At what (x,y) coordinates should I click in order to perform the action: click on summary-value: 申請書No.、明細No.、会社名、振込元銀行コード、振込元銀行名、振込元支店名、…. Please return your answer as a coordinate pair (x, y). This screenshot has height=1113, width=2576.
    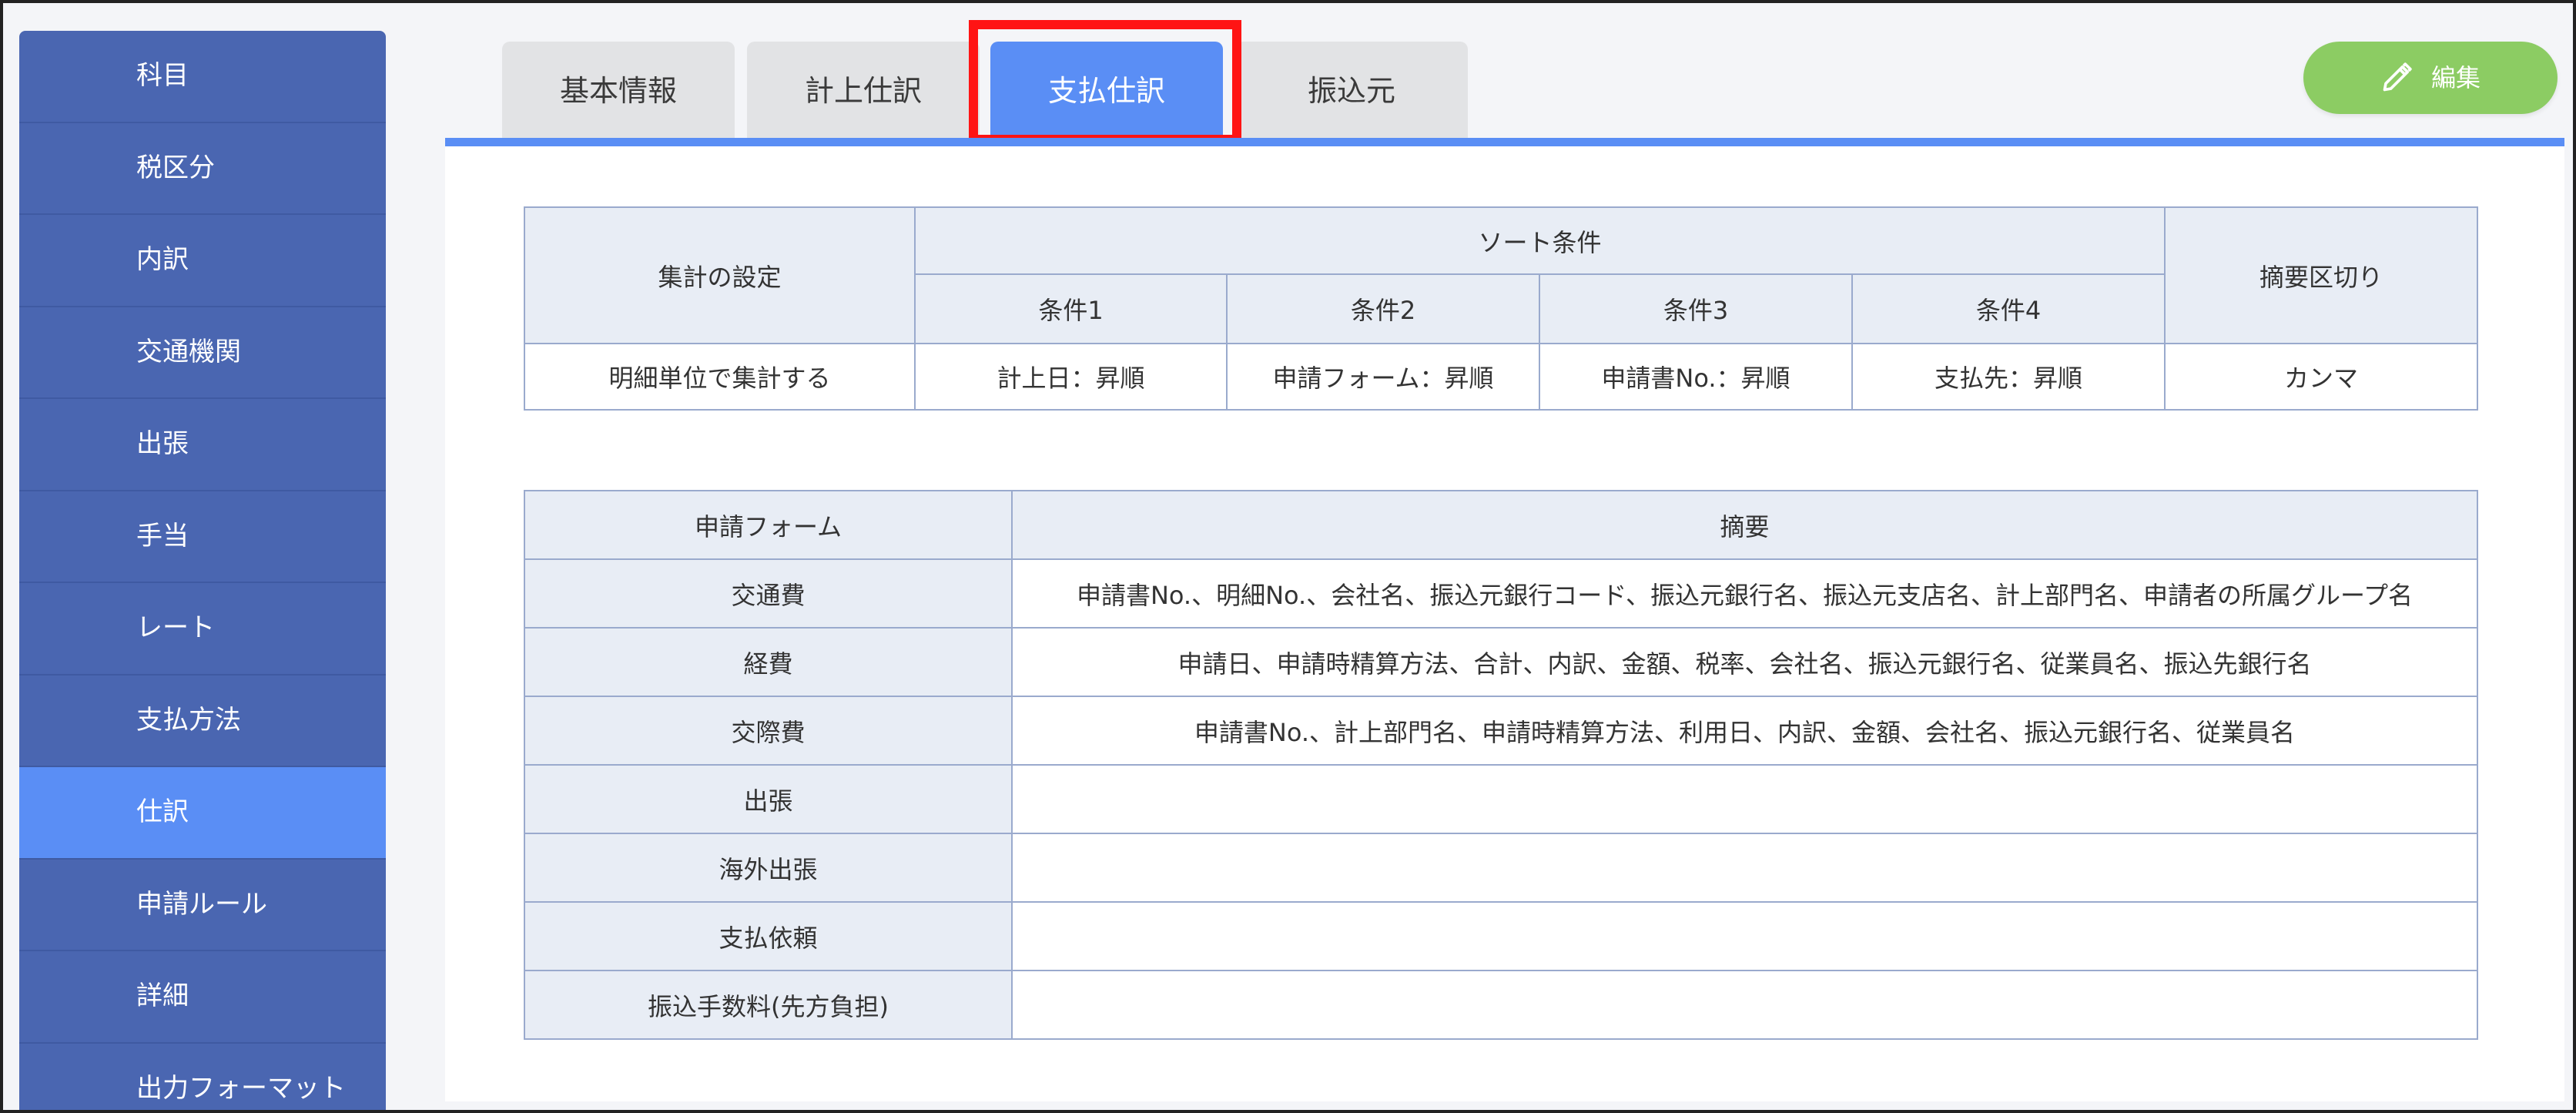
    Looking at the image, I should click on (1745, 594).